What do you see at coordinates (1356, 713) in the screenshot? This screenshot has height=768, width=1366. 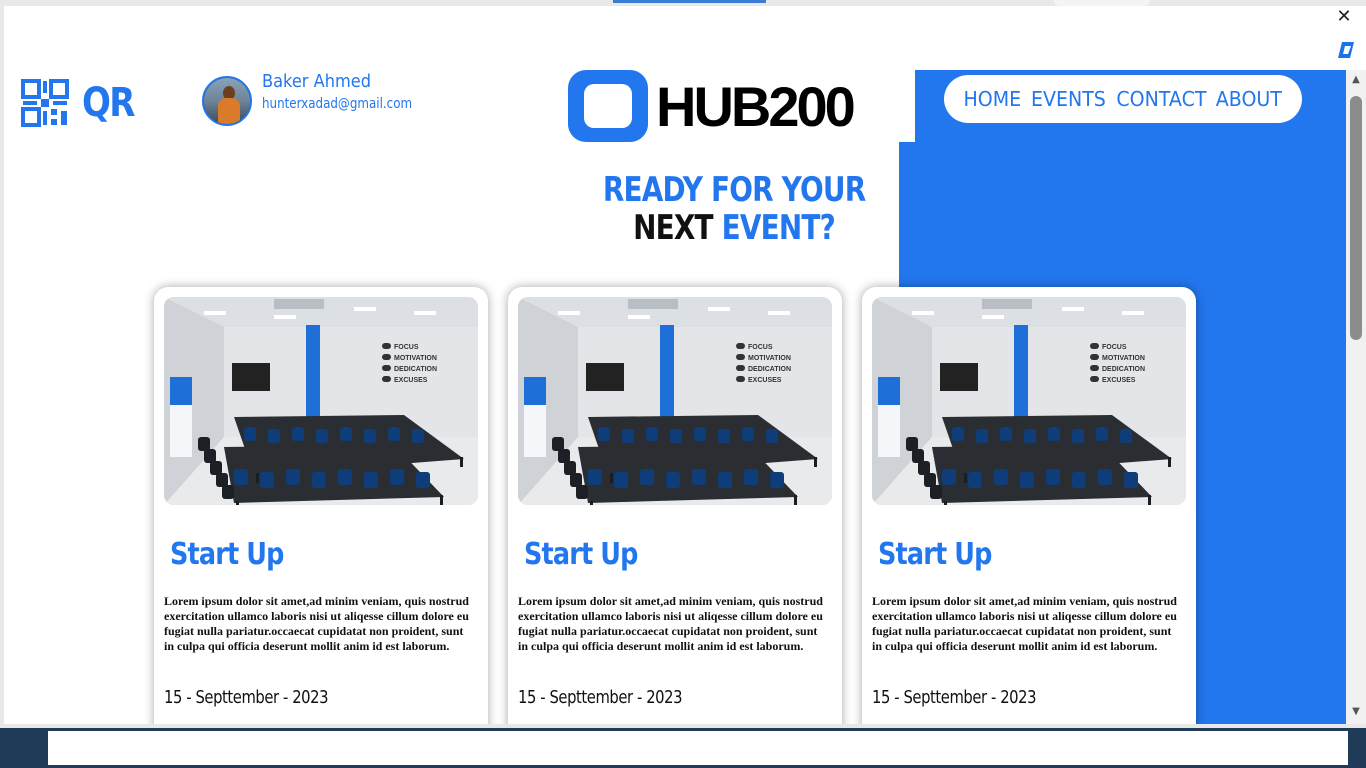 I see `scroll-down-icon: ▼` at bounding box center [1356, 713].